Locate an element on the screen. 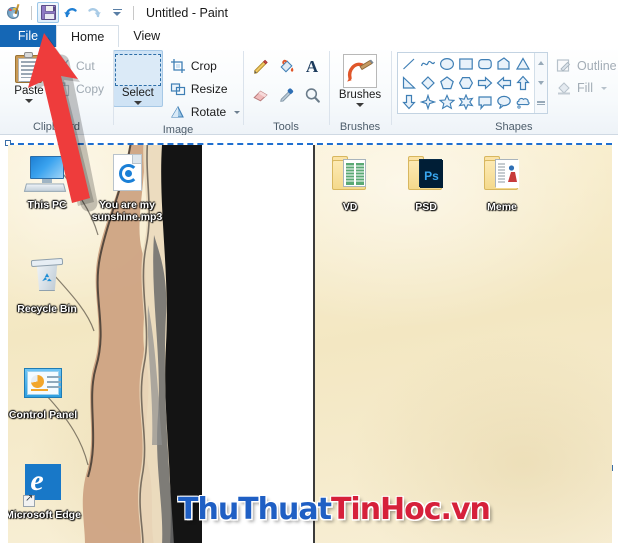 Image resolution: width=618 pixels, height=543 pixels. site-watermark: ThuThuatTinHoc.vn is located at coordinates (334, 509).